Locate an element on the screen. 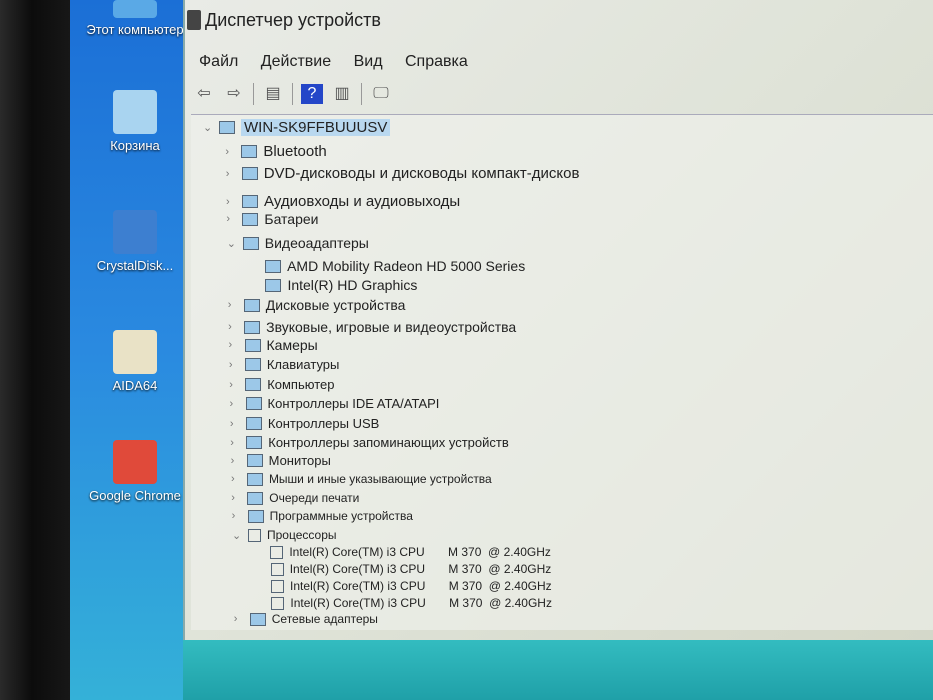 This screenshot has height=700, width=933. desktop-icon-recycle-bin: Корзина is located at coordinates (135, 121).